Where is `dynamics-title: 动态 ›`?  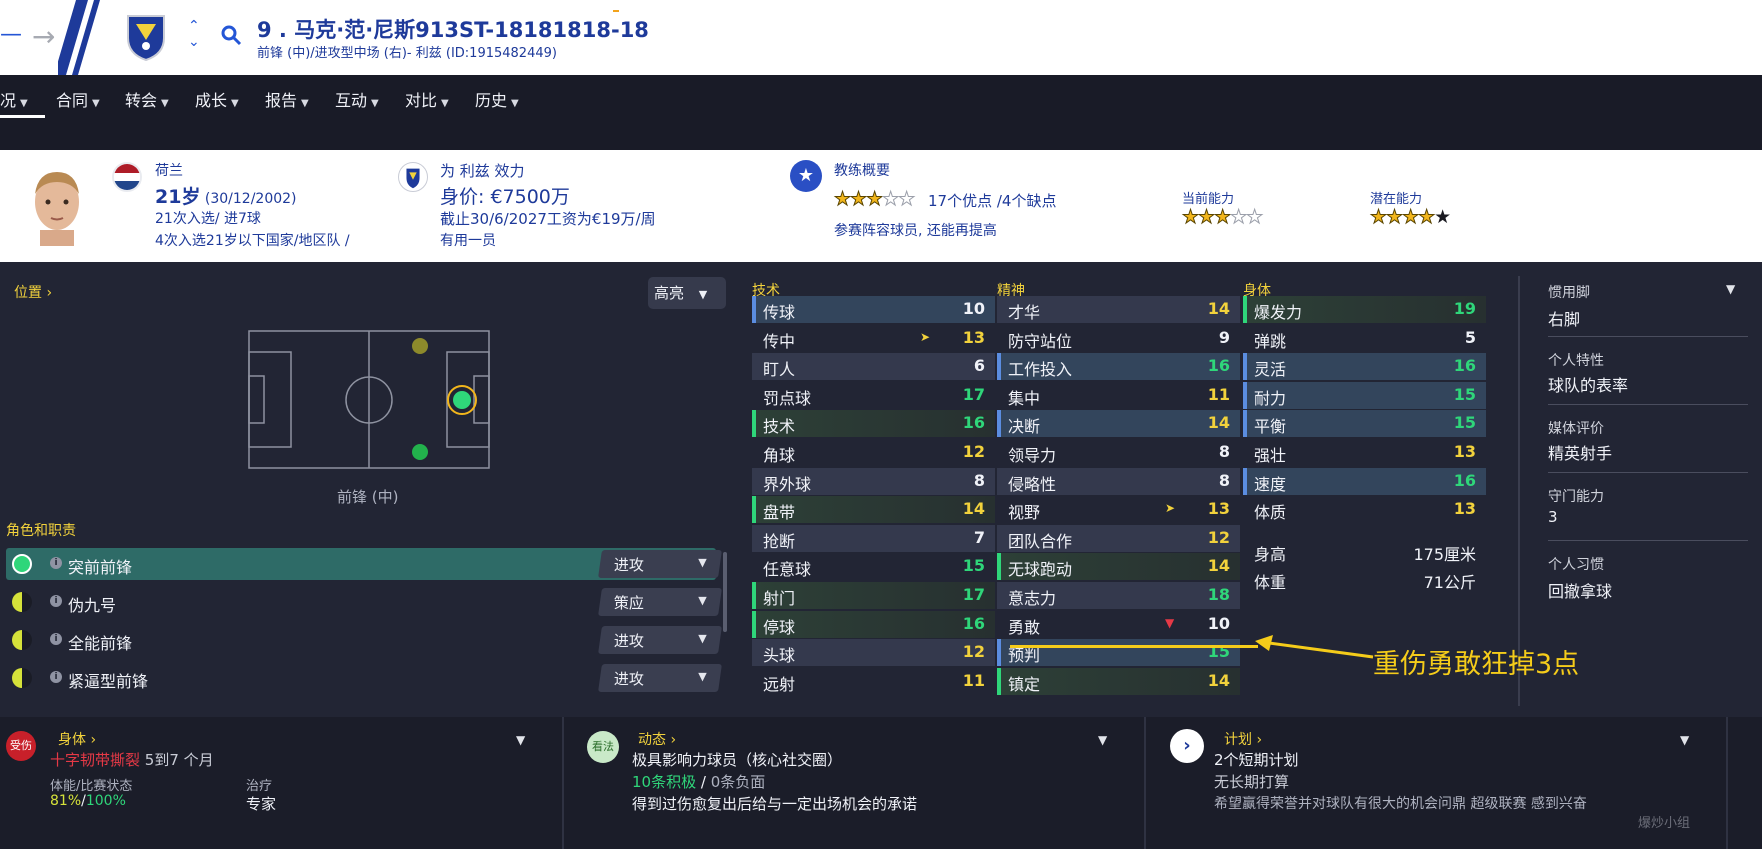
dynamics-title: 动态 › is located at coordinates (657, 739).